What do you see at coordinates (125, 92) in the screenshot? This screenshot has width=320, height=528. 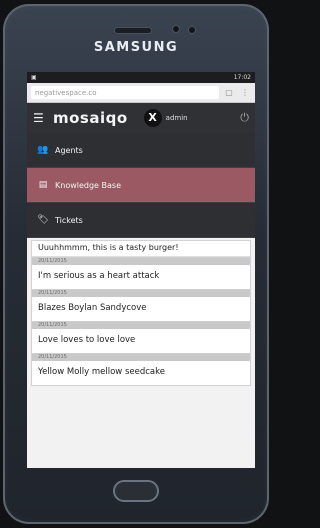 I see `url-field: negativespace.co` at bounding box center [125, 92].